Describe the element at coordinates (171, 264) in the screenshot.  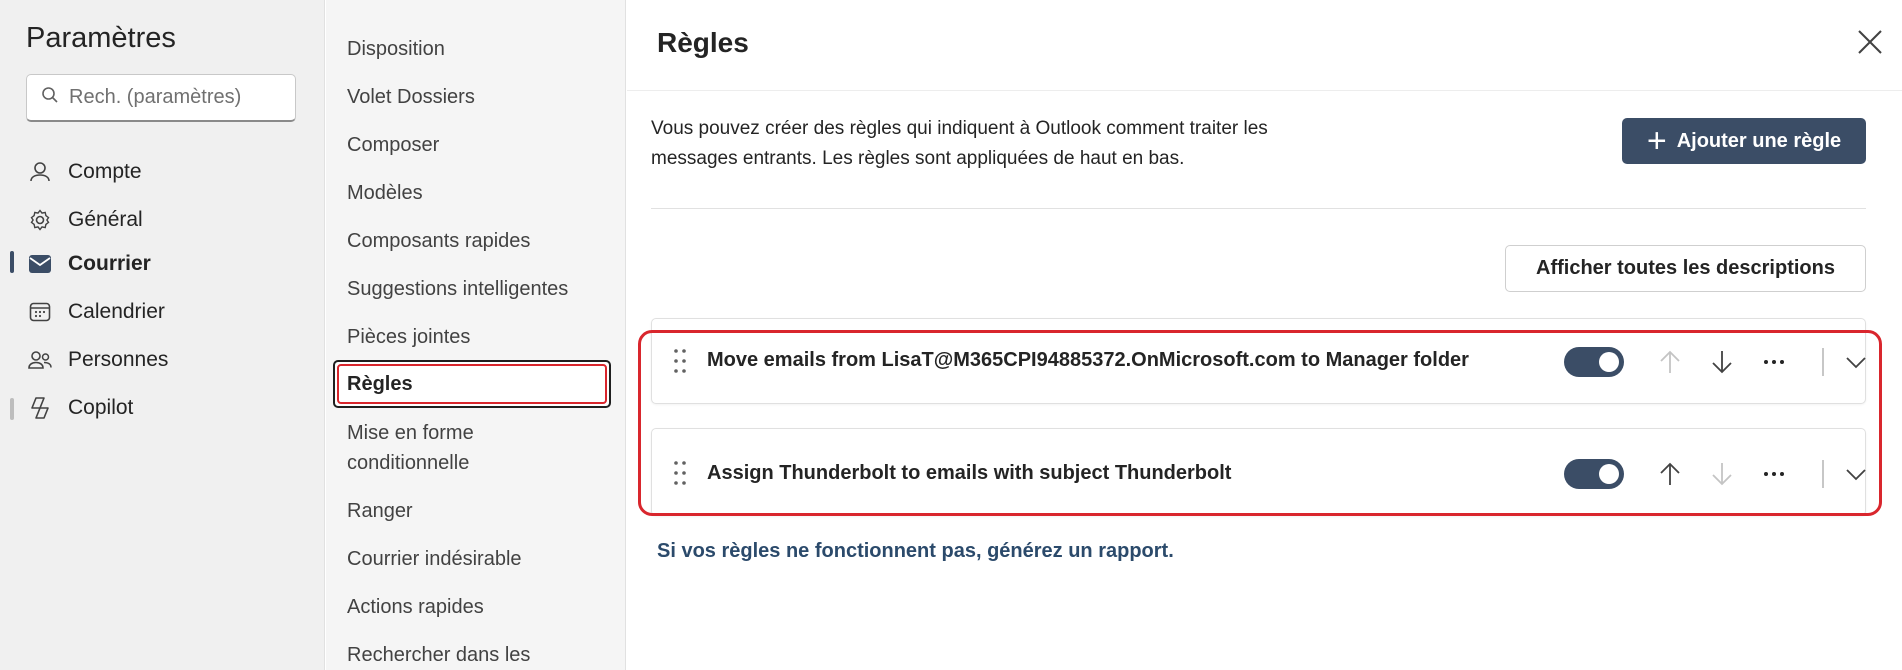
I see `nav-item-courrier: Courrier` at that location.